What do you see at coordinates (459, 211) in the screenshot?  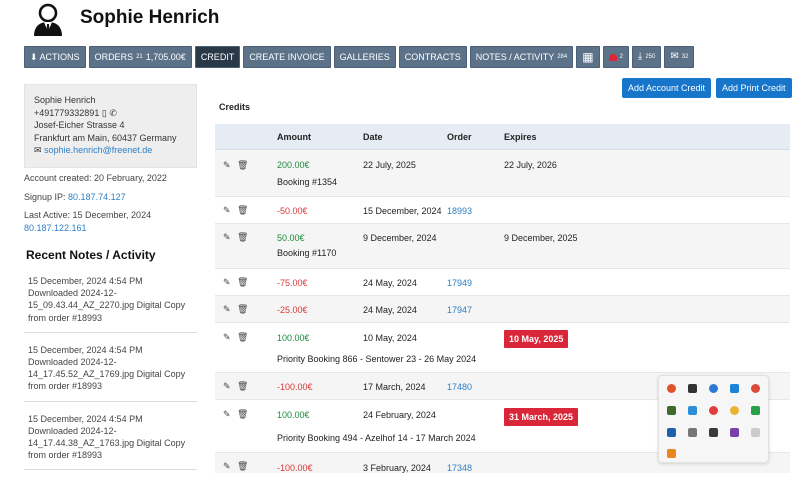 I see `order-link: 18993` at bounding box center [459, 211].